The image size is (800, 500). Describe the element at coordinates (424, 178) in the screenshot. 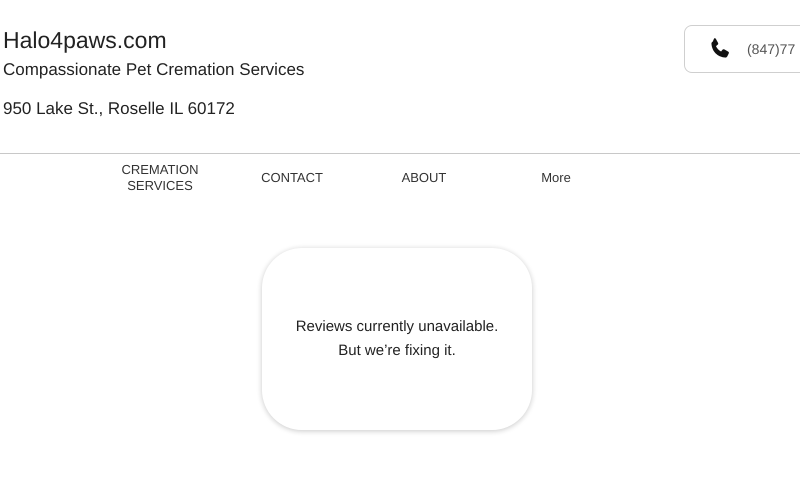

I see `nav-link: ABOUT` at that location.